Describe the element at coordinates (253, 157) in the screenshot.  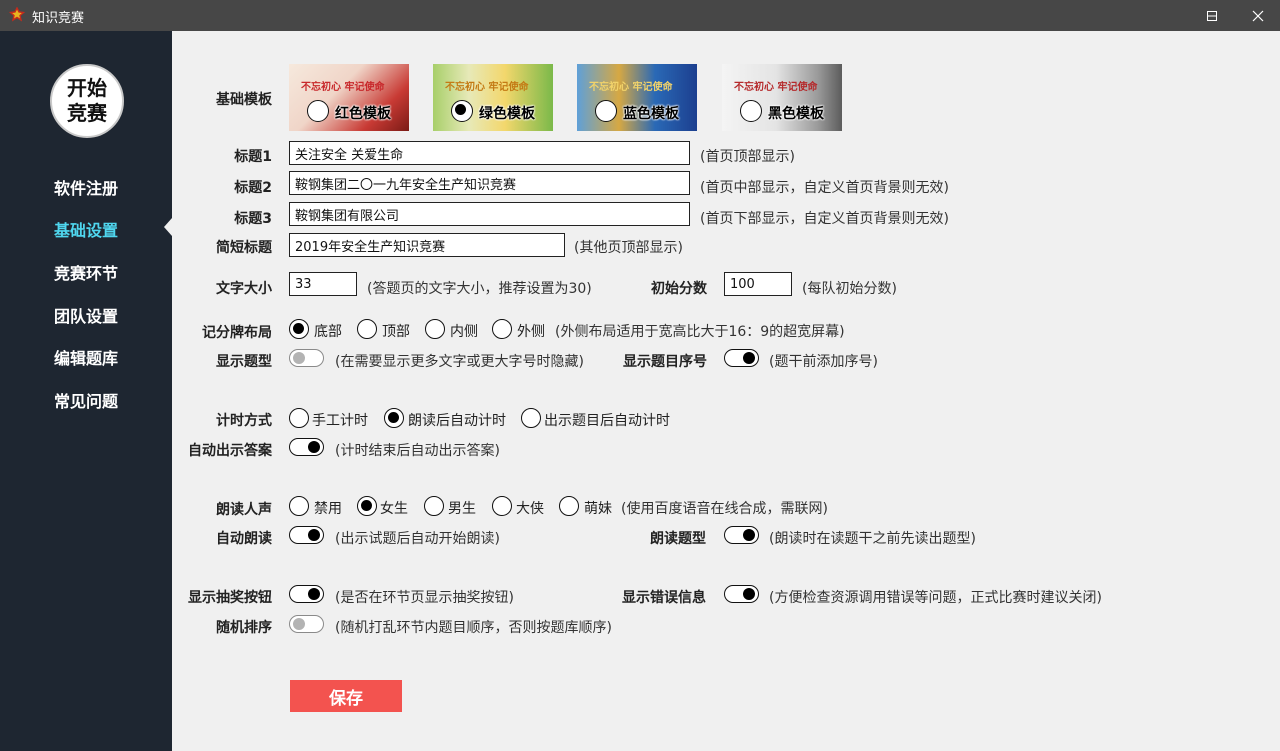
I see `title1-label: 标题1` at that location.